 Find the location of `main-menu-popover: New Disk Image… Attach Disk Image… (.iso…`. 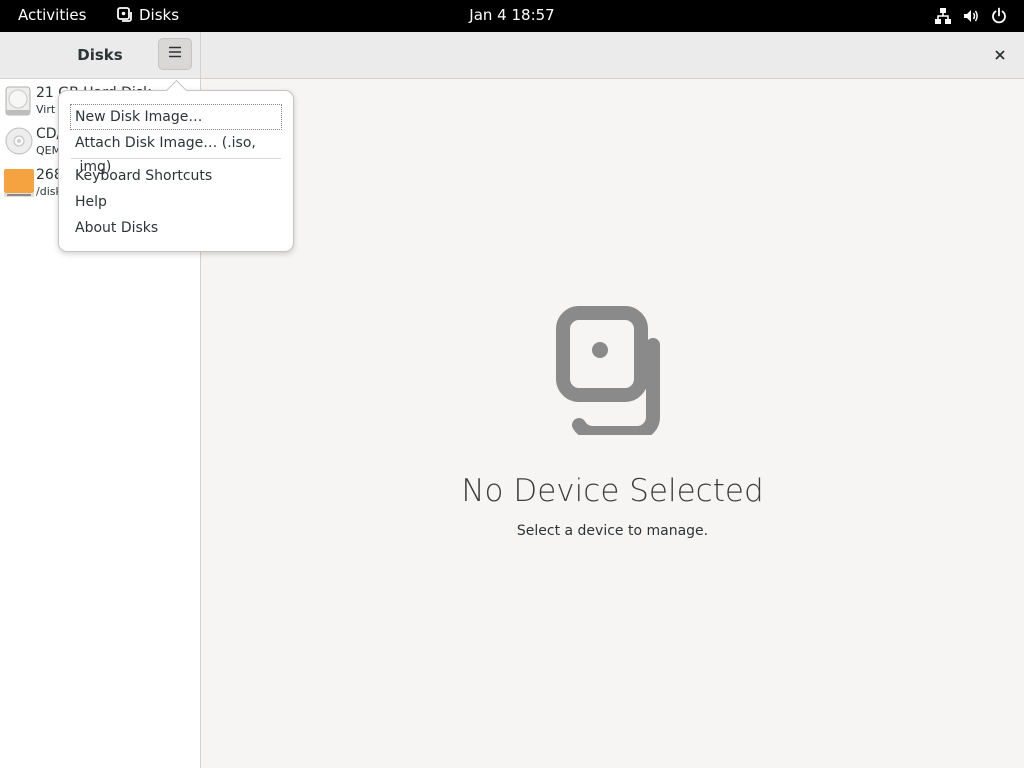

main-menu-popover: New Disk Image… Attach Disk Image… (.iso… is located at coordinates (176, 165).